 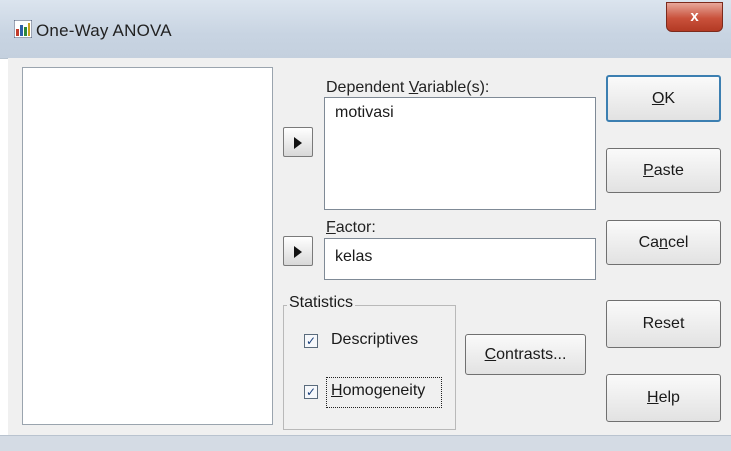 I want to click on statistics-group, so click(x=369, y=367).